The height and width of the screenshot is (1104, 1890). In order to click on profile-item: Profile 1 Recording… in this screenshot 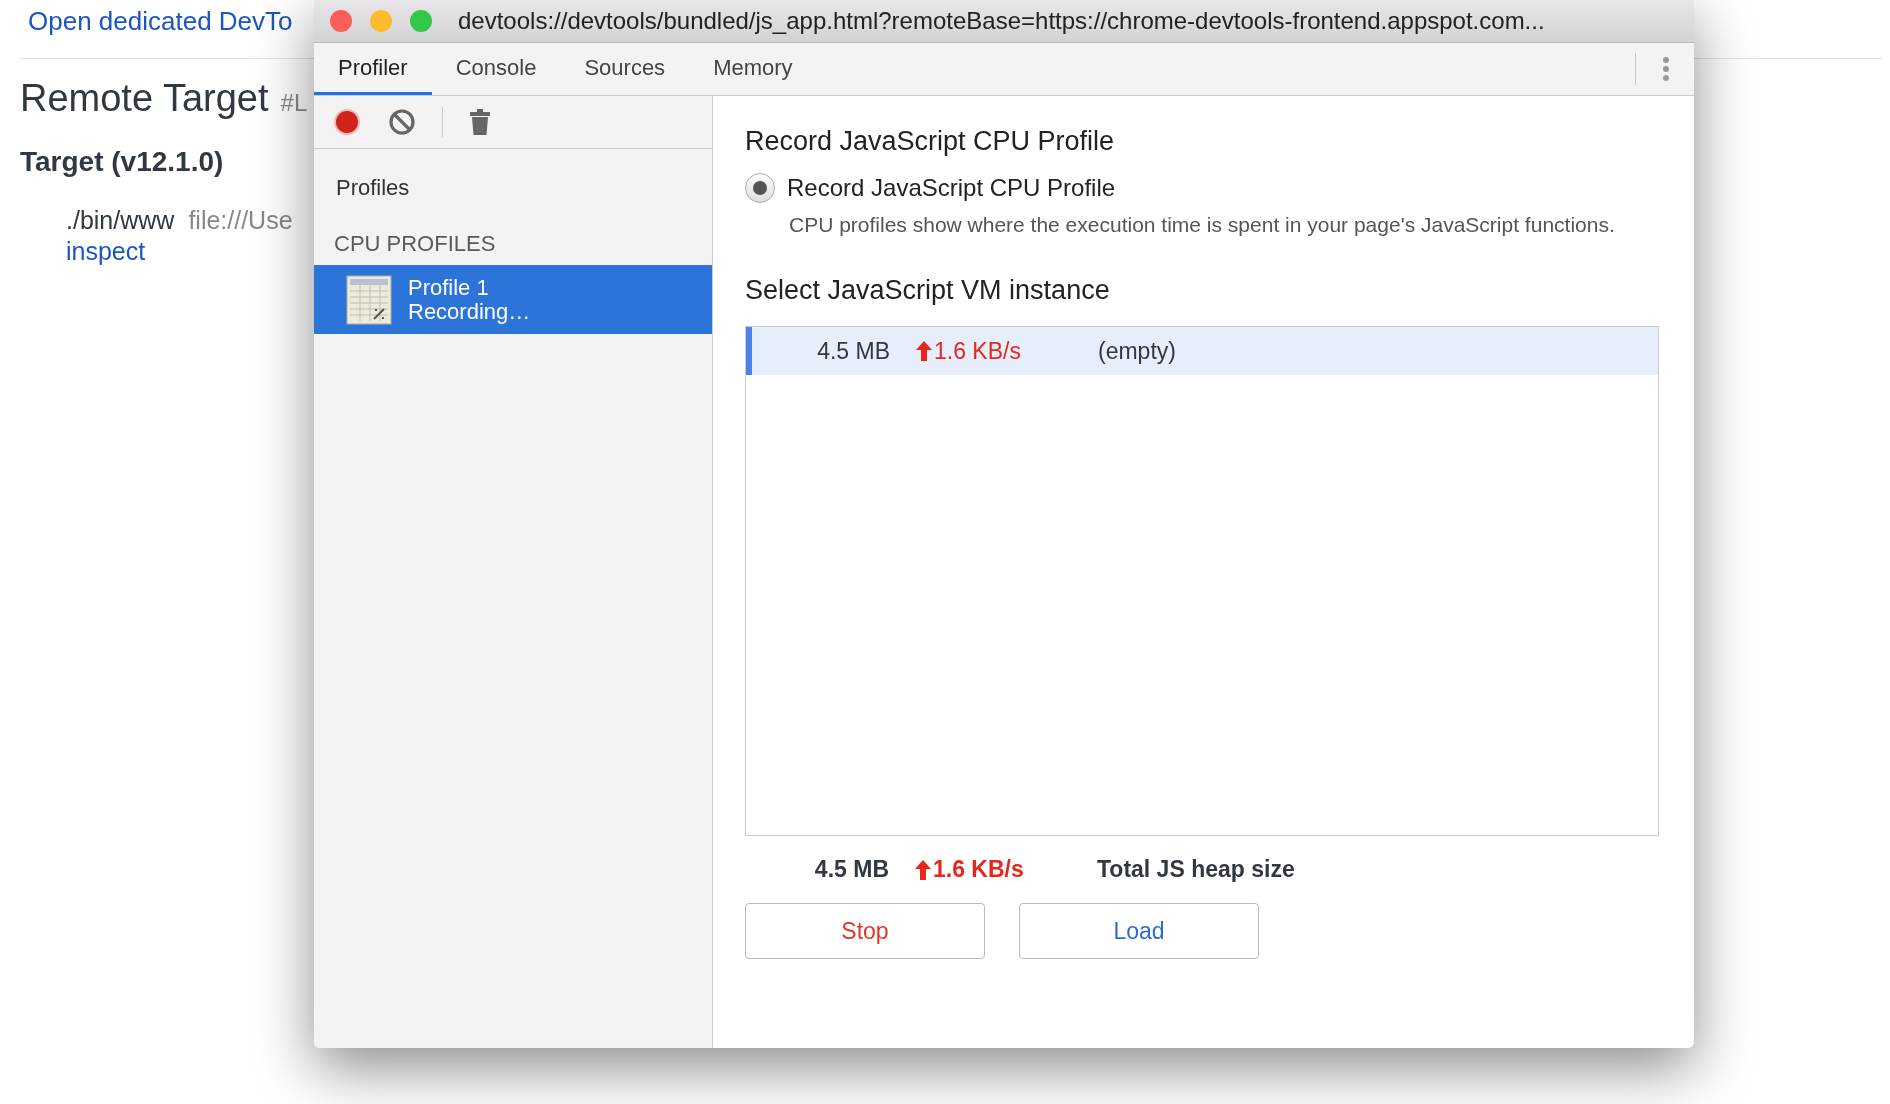, I will do `click(513, 299)`.